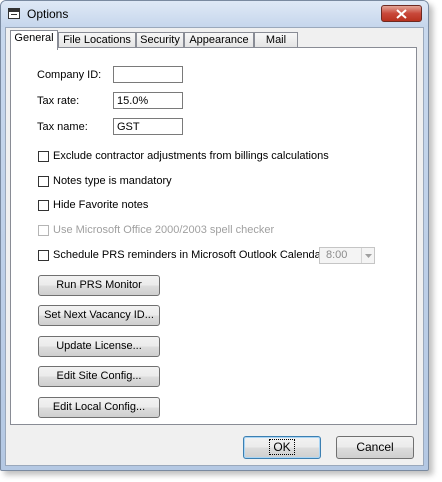 The width and height of the screenshot is (442, 482). Describe the element at coordinates (148, 100) in the screenshot. I see `tax-rate-field` at that location.